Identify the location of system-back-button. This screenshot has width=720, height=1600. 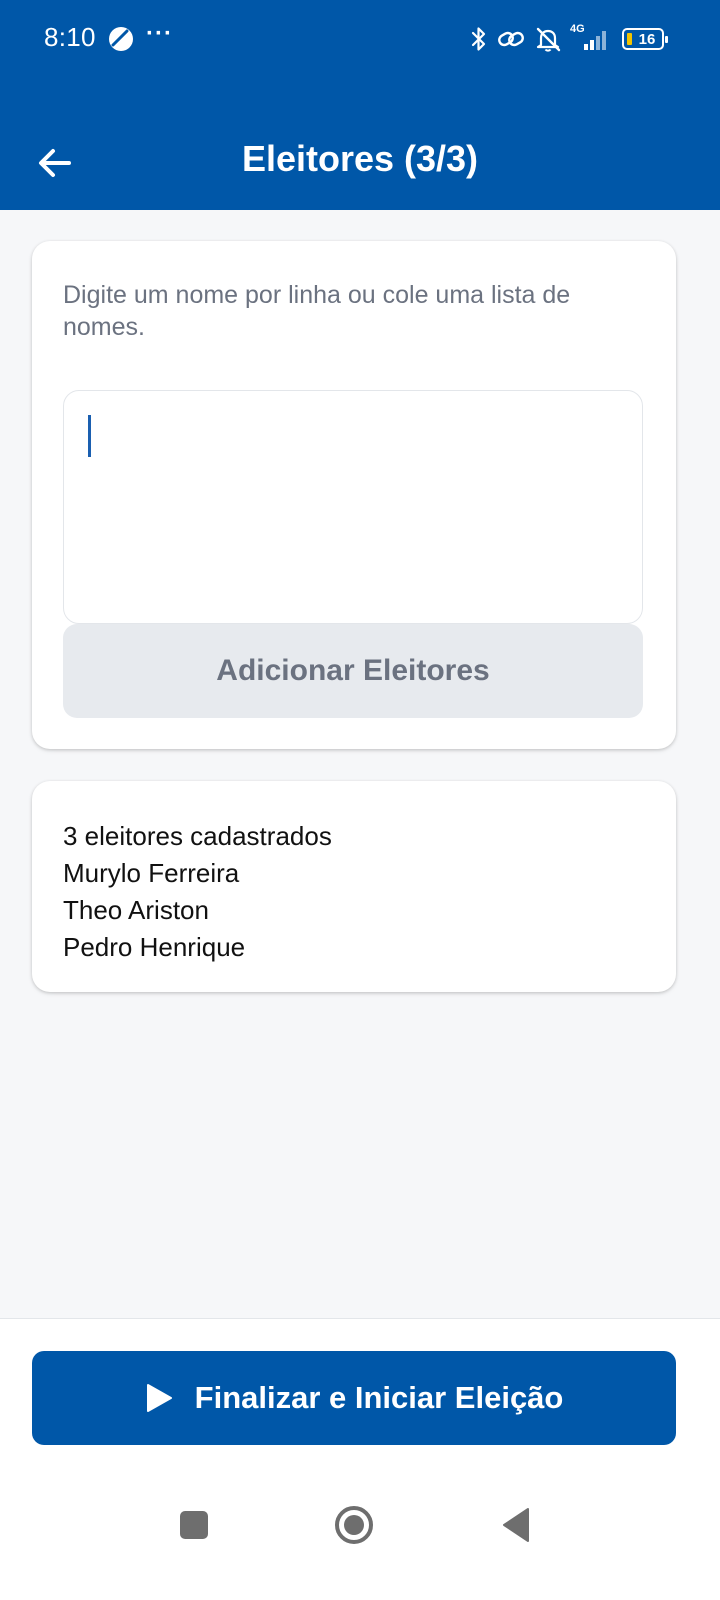
(516, 1525).